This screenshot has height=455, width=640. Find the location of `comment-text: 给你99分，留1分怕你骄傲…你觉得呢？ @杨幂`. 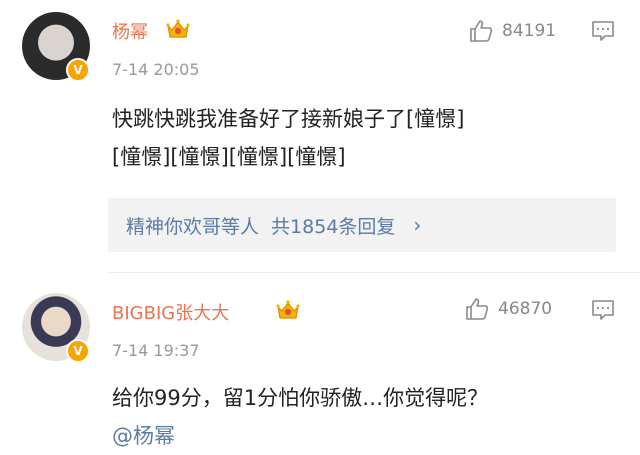

comment-text: 给你99分，留1分怕你骄傲…你觉得呢？ @杨幂 is located at coordinates (367, 417).